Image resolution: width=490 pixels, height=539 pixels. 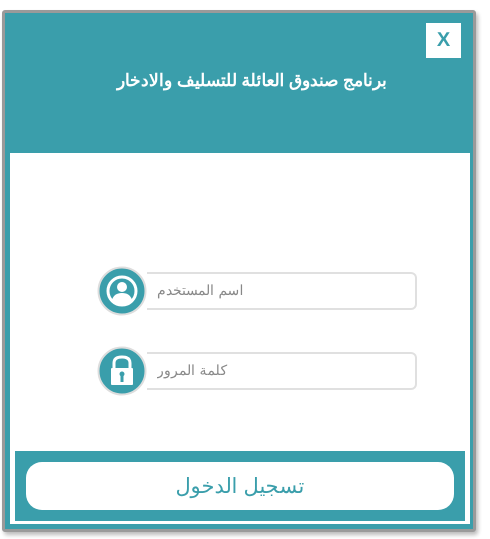 What do you see at coordinates (122, 291) in the screenshot?
I see `user-icon` at bounding box center [122, 291].